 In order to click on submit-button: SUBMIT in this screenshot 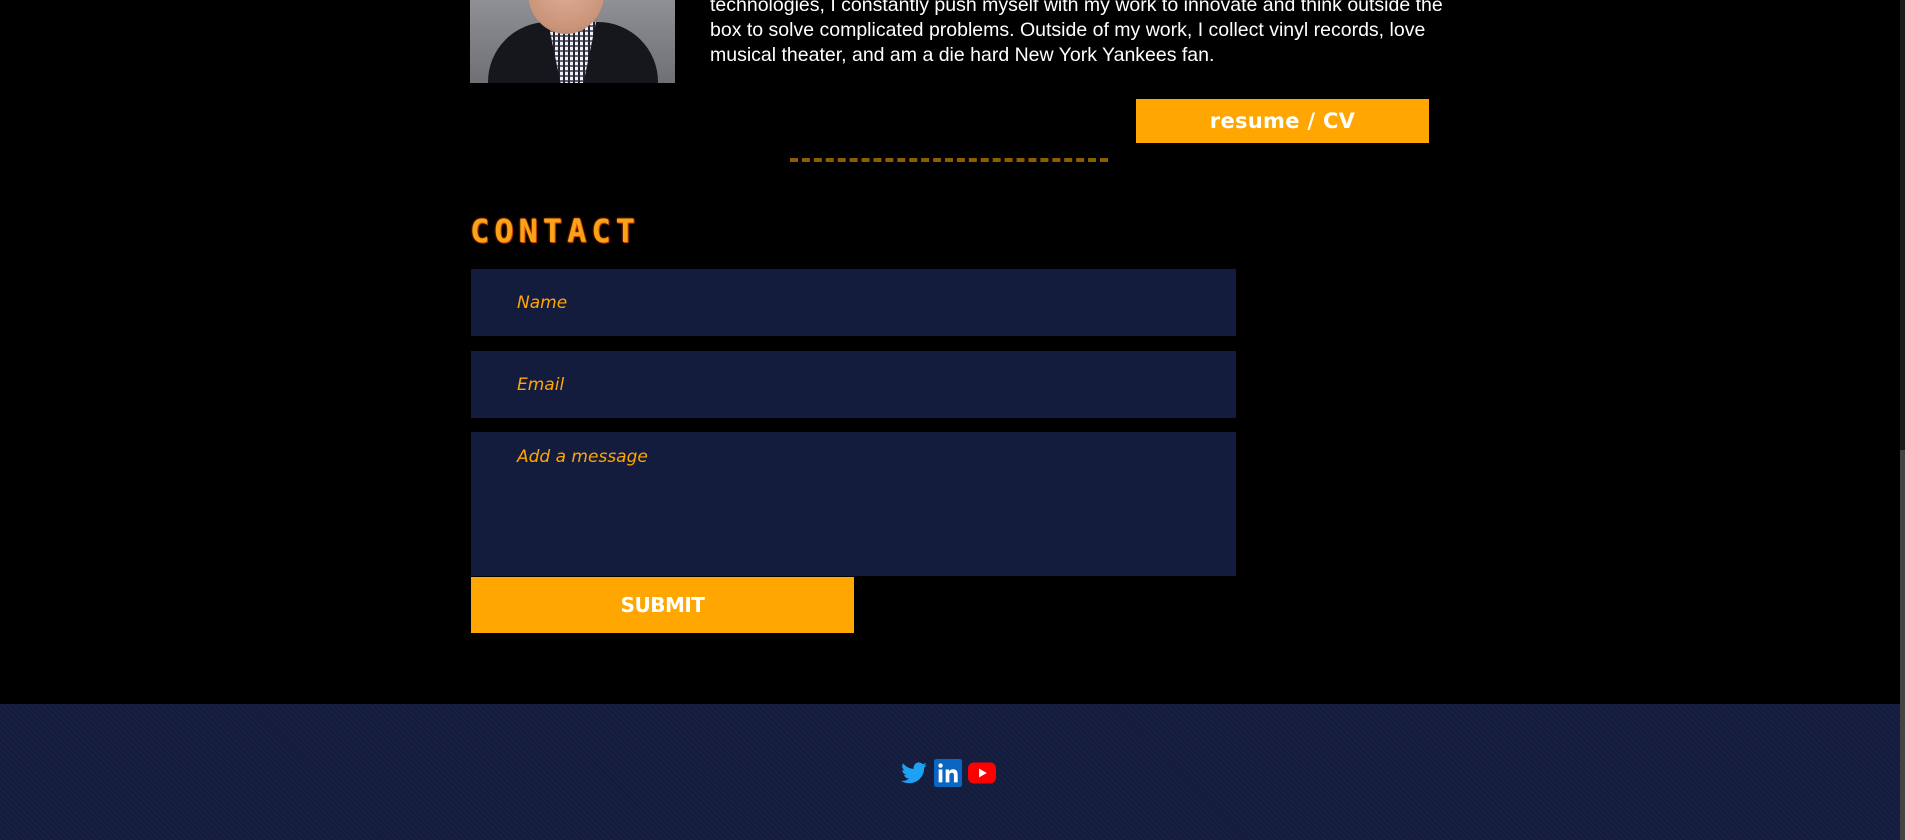, I will do `click(662, 605)`.